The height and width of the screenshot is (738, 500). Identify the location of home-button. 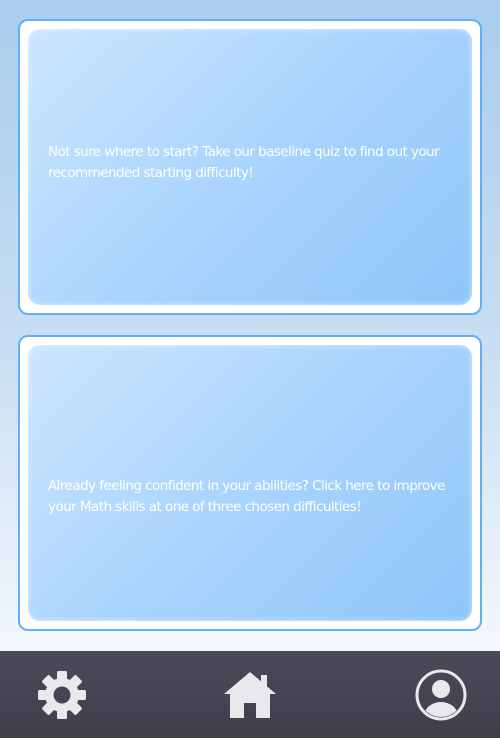
(250, 695).